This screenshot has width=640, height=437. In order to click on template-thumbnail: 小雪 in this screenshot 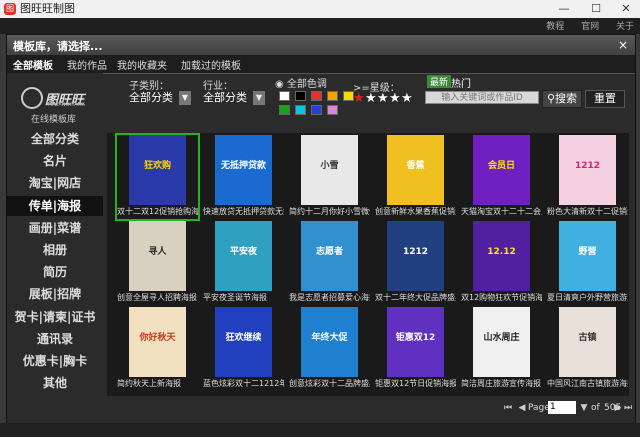, I will do `click(329, 170)`.